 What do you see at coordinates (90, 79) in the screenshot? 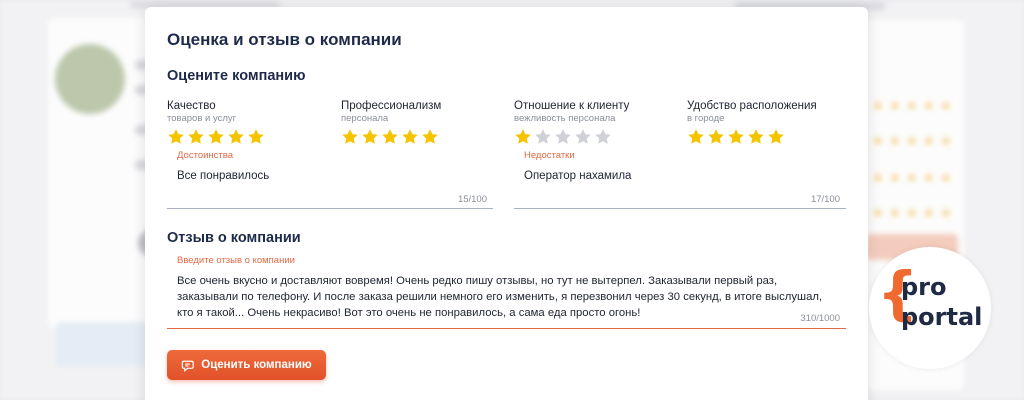
I see `avatar` at bounding box center [90, 79].